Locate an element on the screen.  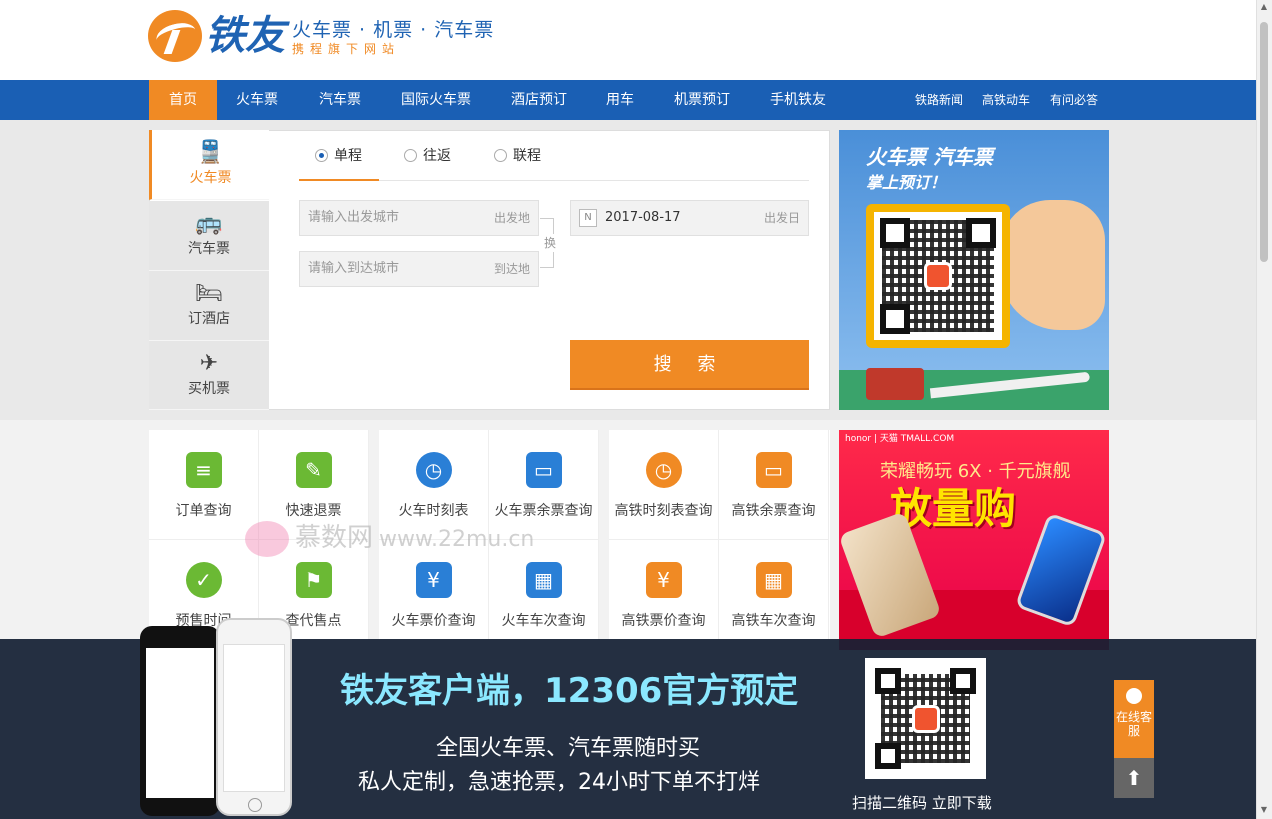
promo-qr-label: 扫描二维码 立即下载 is located at coordinates (922, 803).